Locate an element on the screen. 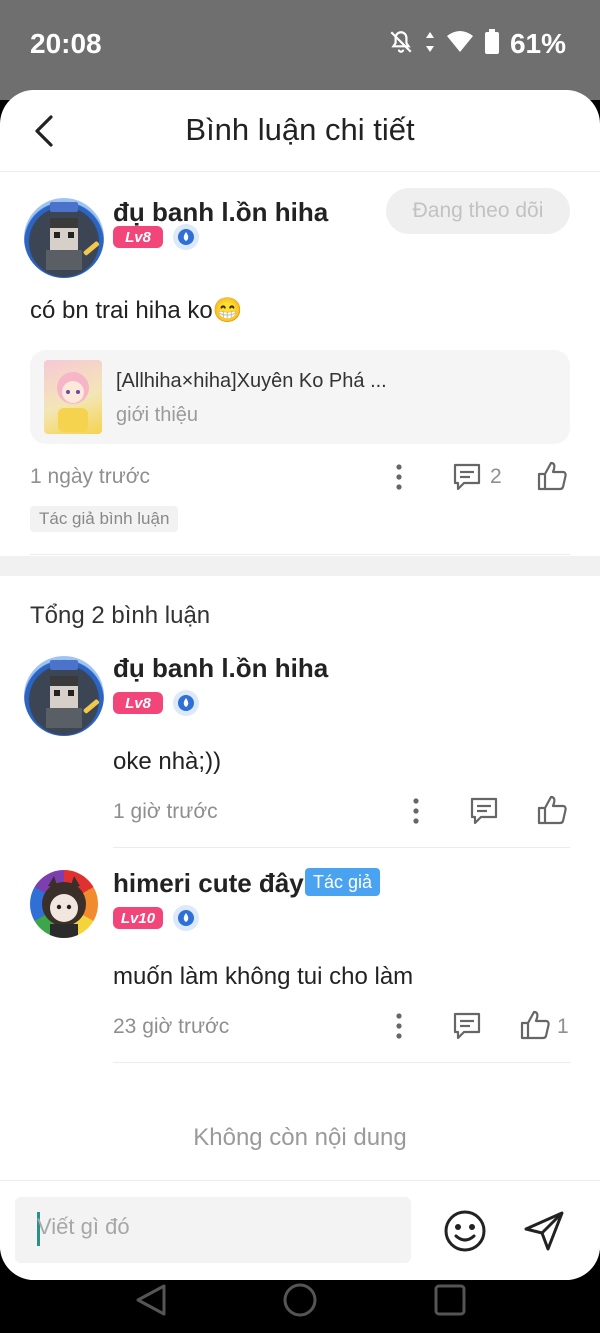 The image size is (600, 1333). author-tag: Tác giả is located at coordinates (343, 882).